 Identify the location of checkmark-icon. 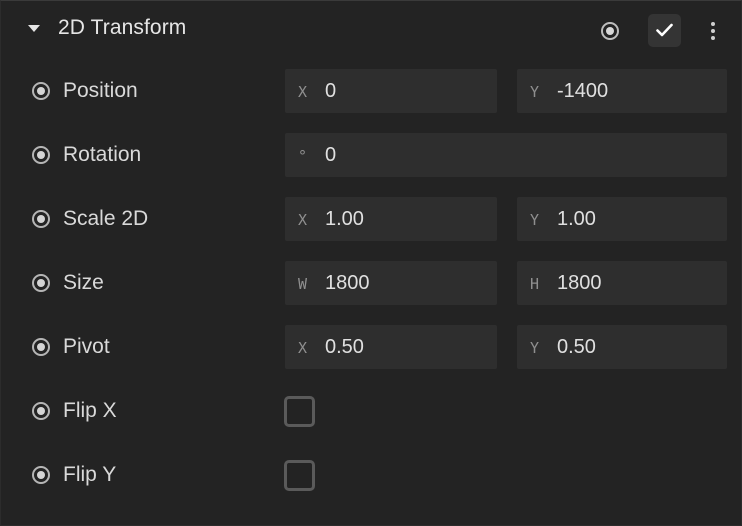
(664, 30).